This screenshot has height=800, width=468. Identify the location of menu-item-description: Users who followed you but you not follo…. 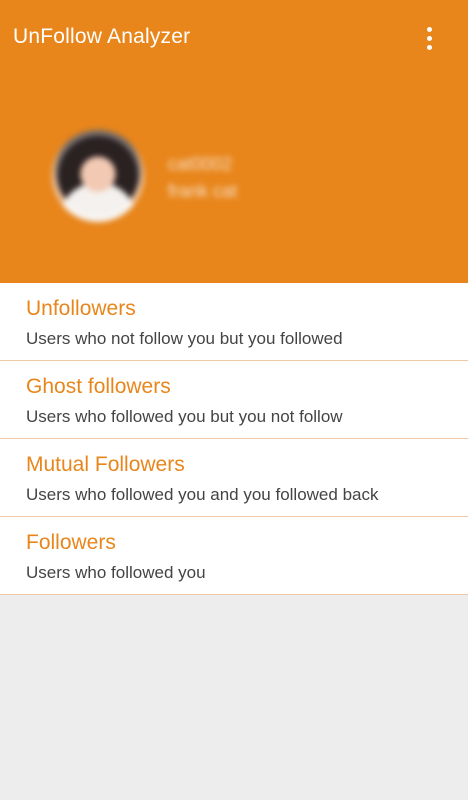
(184, 416).